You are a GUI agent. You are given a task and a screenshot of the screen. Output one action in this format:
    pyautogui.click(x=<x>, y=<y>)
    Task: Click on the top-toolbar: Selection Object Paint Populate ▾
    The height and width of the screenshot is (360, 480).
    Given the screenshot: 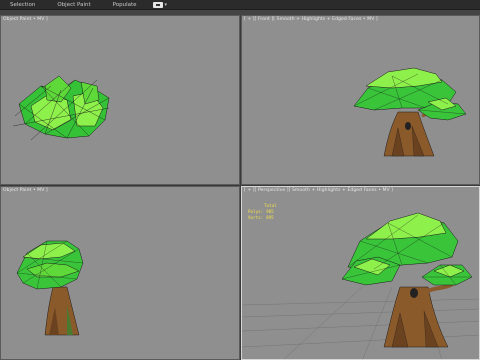 What is the action you would take?
    pyautogui.click(x=240, y=5)
    